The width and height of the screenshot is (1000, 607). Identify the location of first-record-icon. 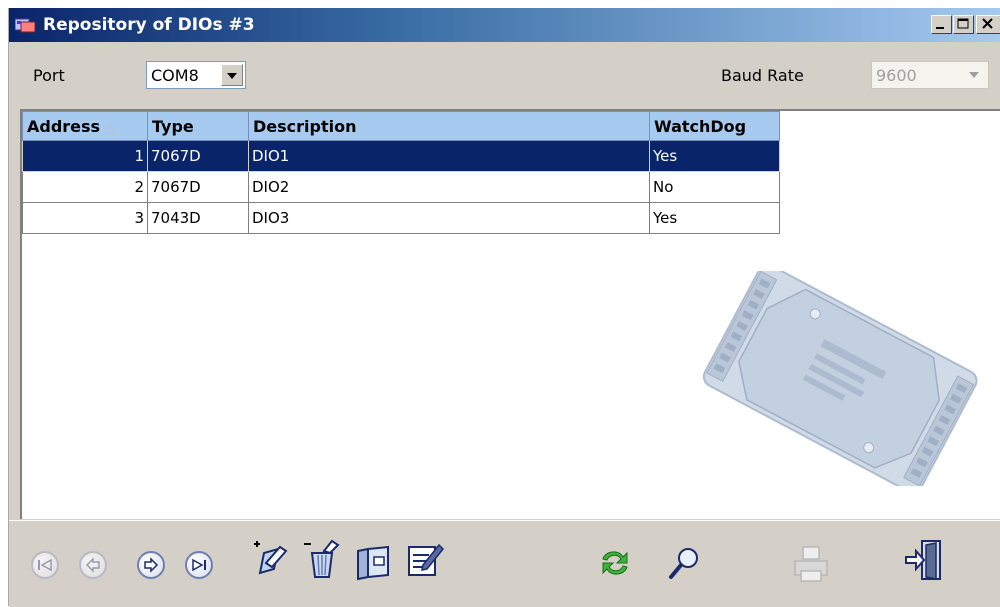
(45, 565).